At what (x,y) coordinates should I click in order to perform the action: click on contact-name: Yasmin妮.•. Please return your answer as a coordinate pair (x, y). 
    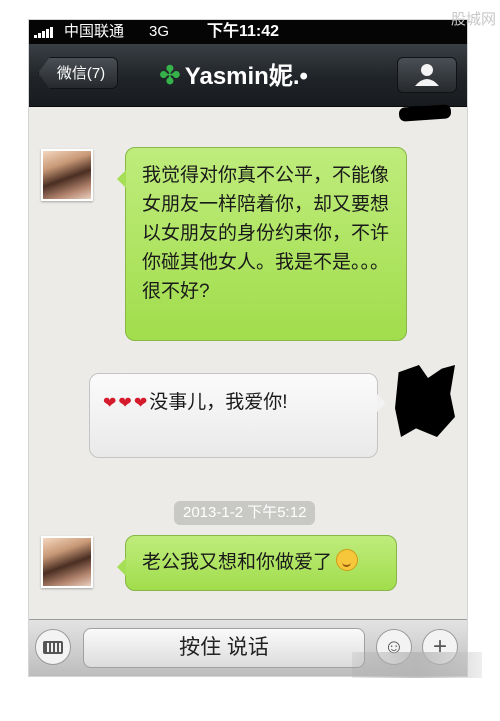
    Looking at the image, I should click on (246, 76).